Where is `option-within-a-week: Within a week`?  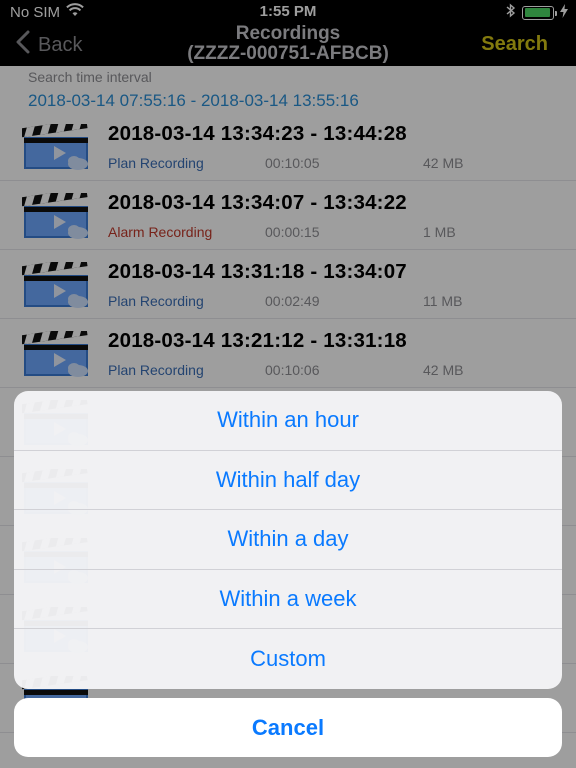
option-within-a-week: Within a week is located at coordinates (288, 600).